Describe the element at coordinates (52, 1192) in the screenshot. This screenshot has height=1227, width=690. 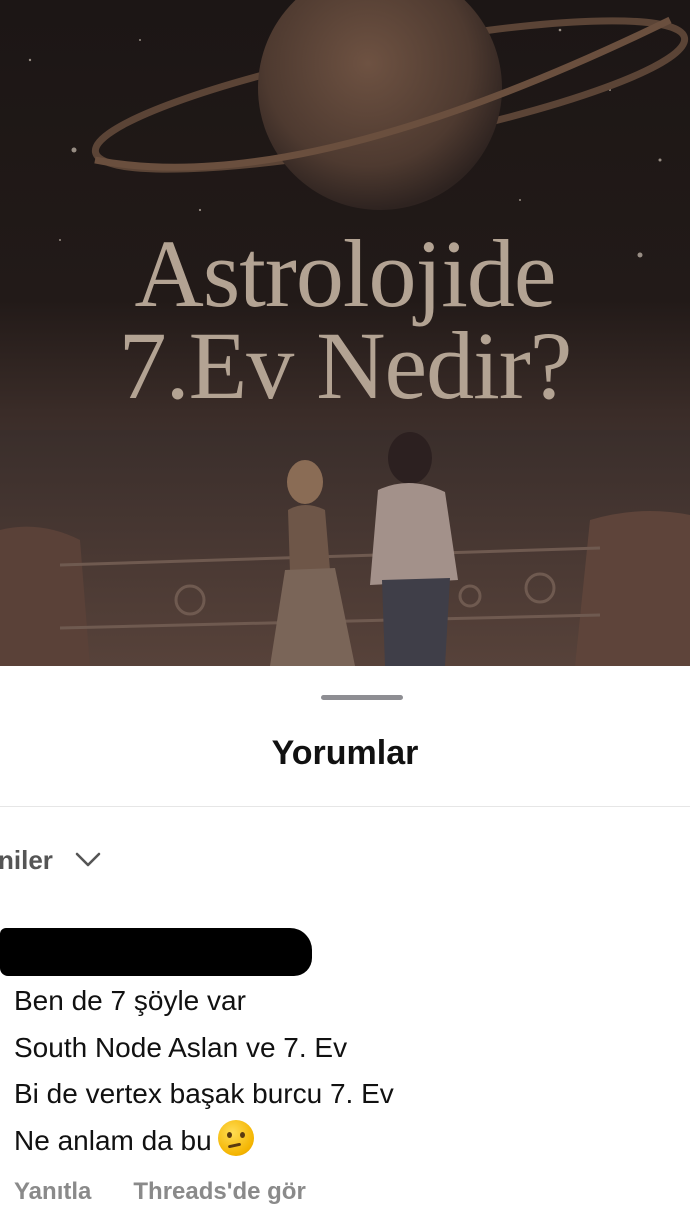
I see `reply-button: Yanıtla` at that location.